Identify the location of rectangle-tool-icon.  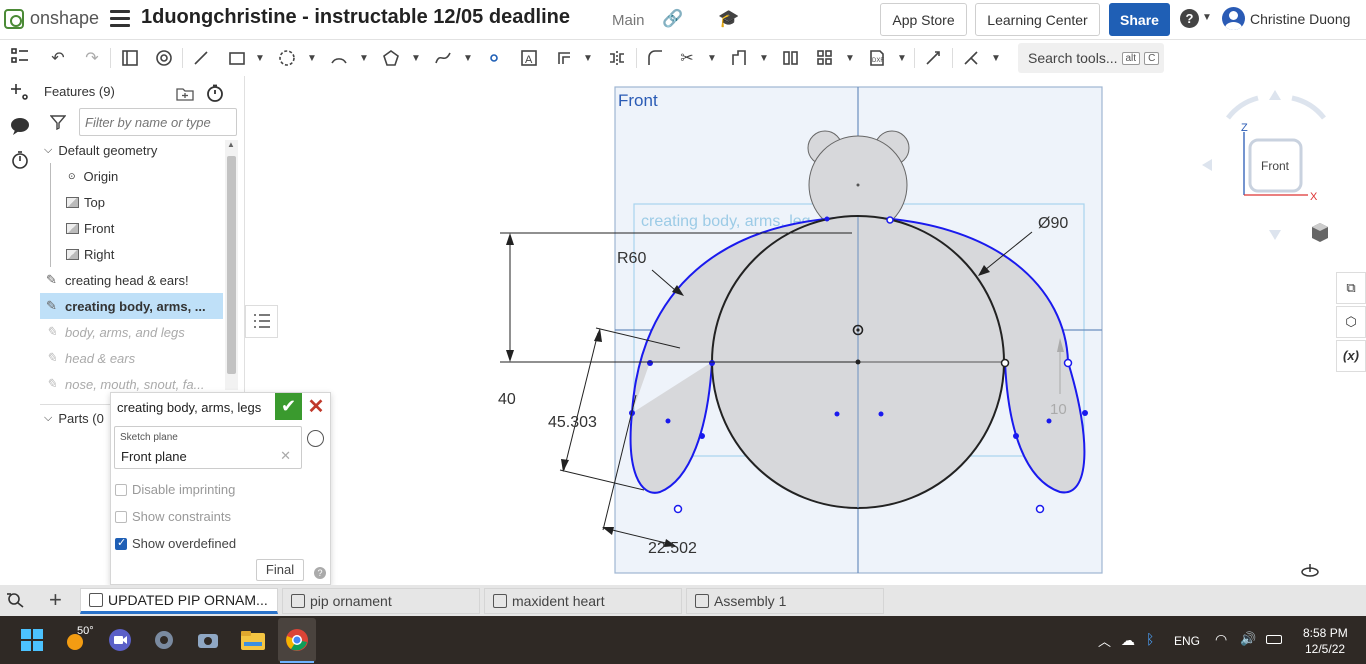
(237, 58).